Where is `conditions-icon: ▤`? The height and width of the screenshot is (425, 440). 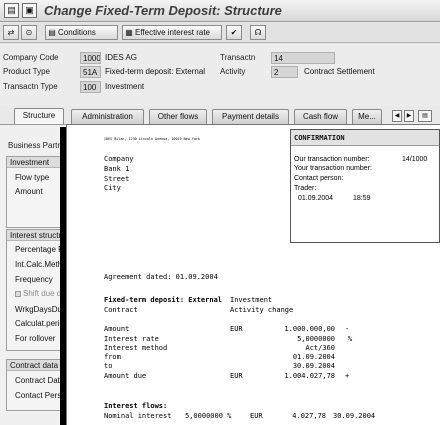 conditions-icon: ▤ is located at coordinates (52, 32).